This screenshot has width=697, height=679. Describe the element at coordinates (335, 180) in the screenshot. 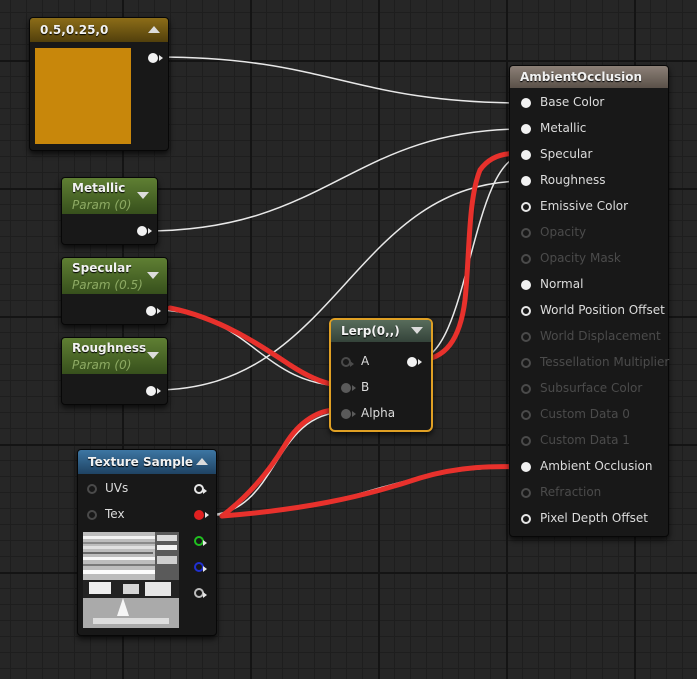

I see `wire-metallic-to-metallic` at that location.